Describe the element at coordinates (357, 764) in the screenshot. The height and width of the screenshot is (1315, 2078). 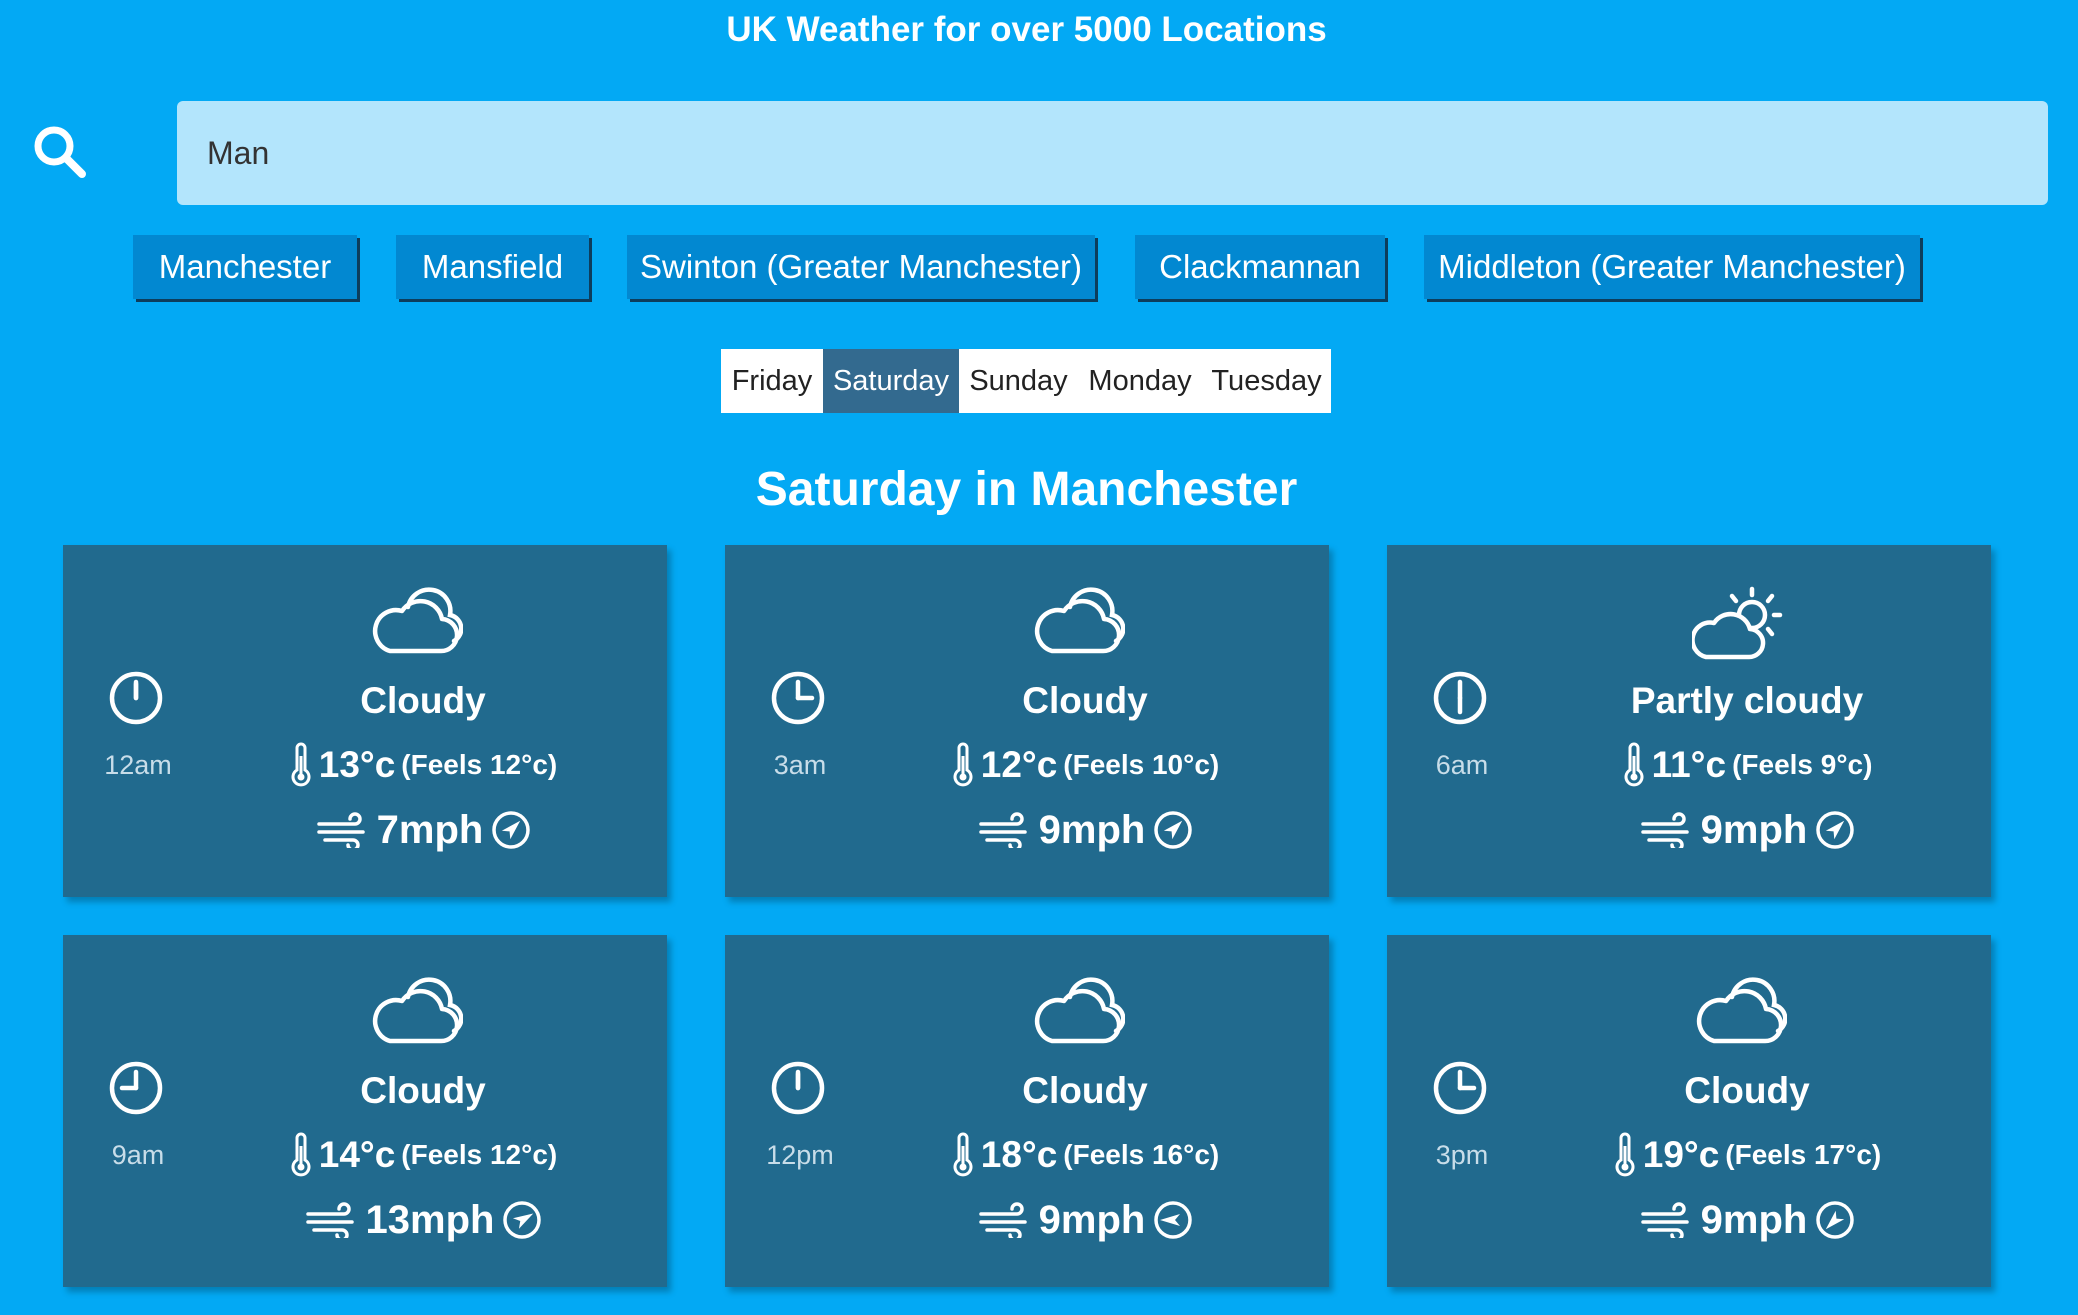
I see `temperature-value: 13°c` at that location.